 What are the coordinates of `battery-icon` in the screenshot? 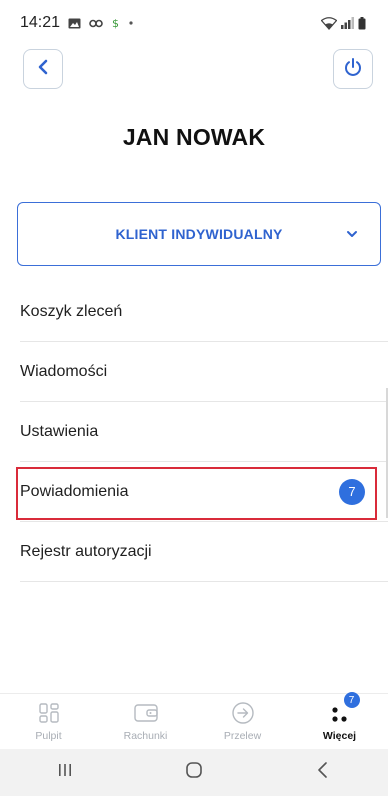 It's located at (362, 23).